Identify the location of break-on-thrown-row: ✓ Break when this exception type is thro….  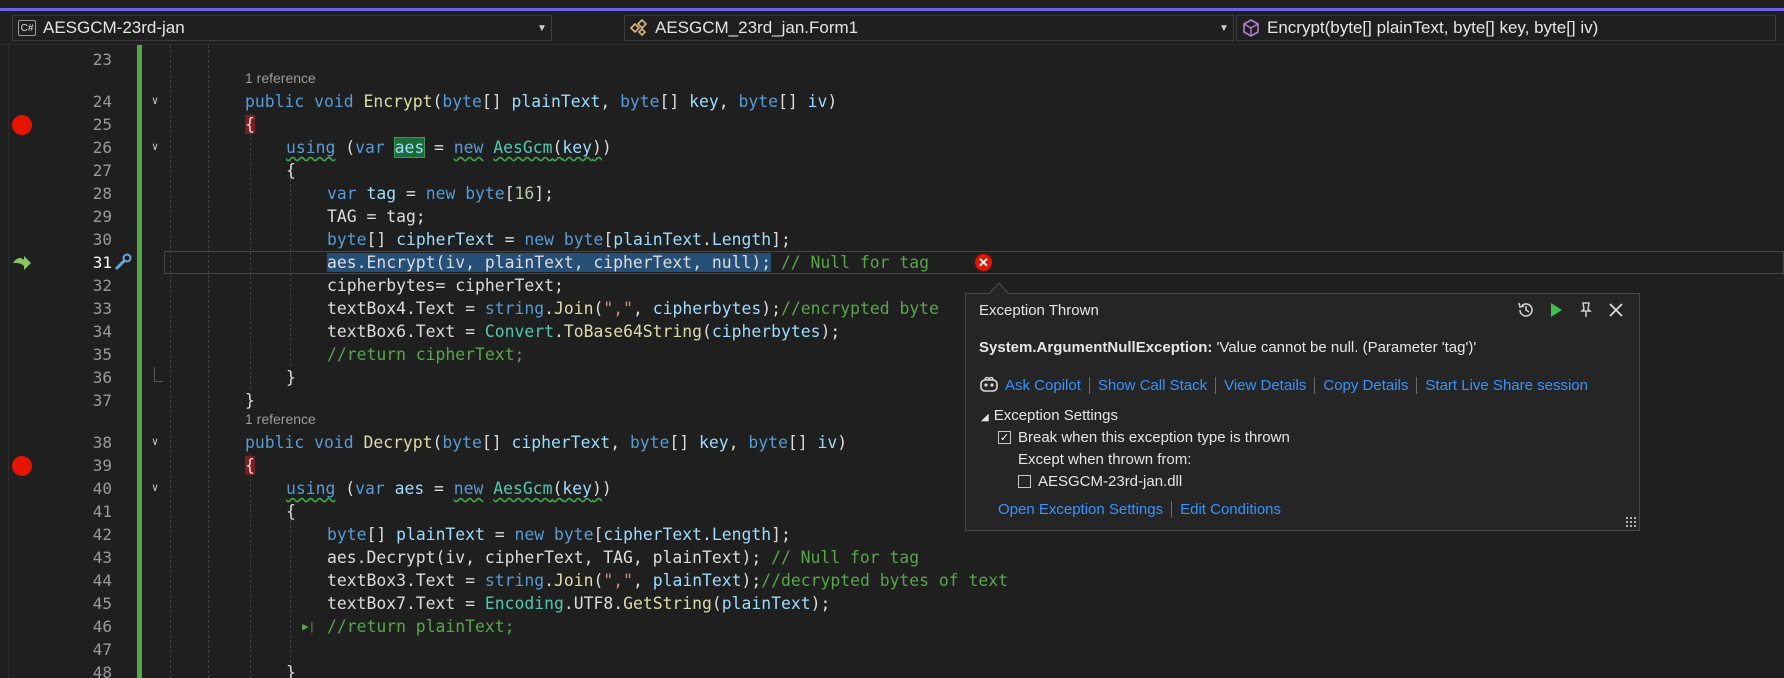
(1144, 437).